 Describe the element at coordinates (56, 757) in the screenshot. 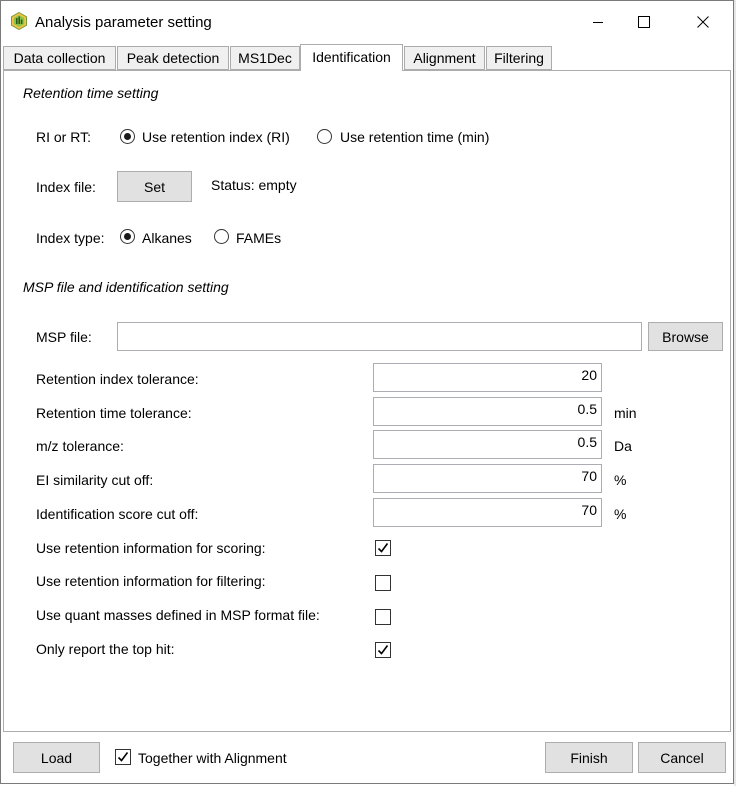

I see `load-button: Load` at that location.